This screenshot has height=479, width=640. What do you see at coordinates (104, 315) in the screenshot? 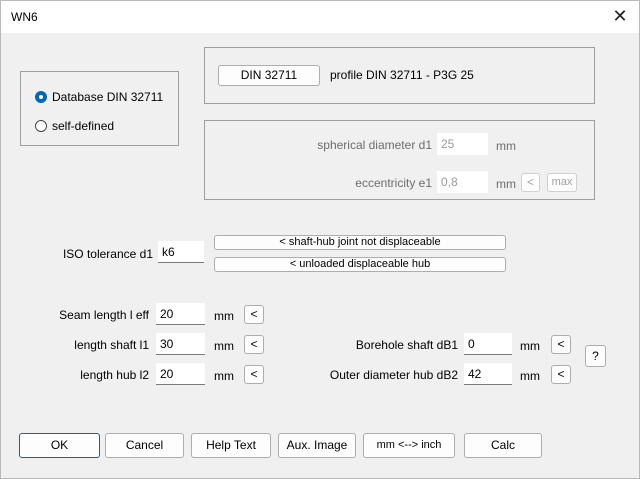
I see `seam-length-label: Seam length l eff` at bounding box center [104, 315].